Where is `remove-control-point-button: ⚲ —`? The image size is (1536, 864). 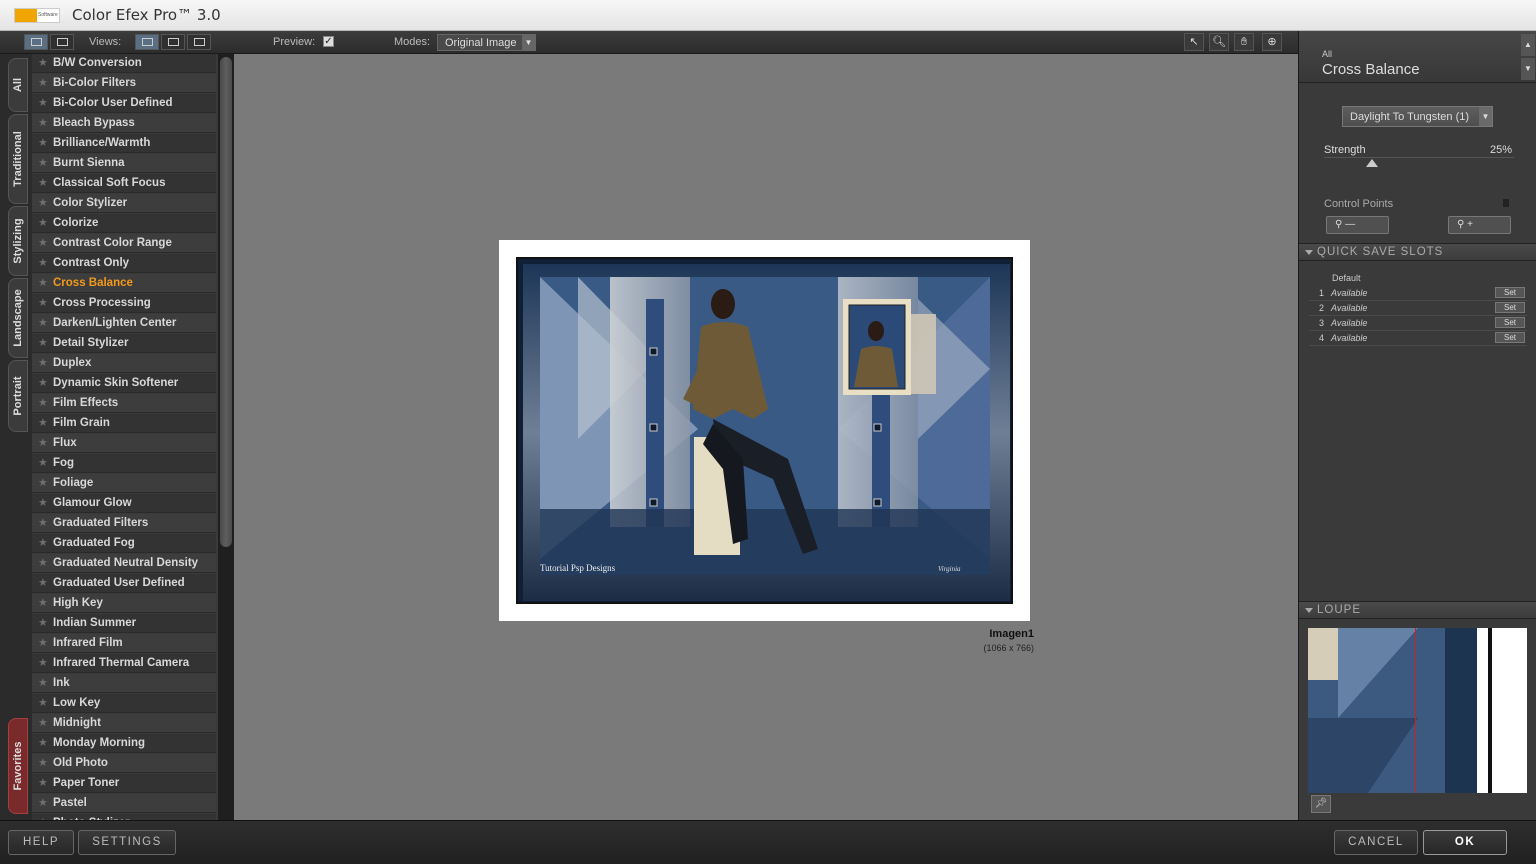
remove-control-point-button: ⚲ — is located at coordinates (1357, 225).